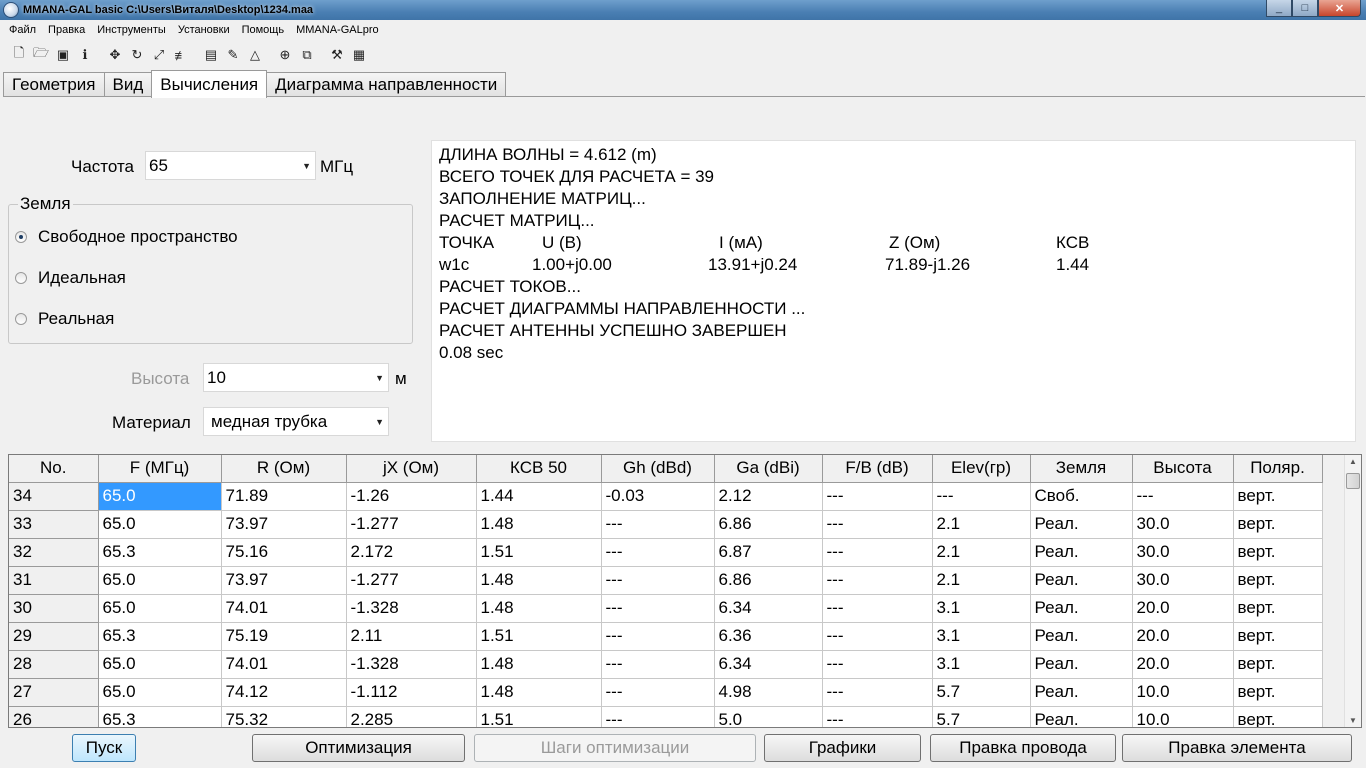 The width and height of the screenshot is (1366, 768). What do you see at coordinates (284, 636) in the screenshot?
I see `cell-r: 75.19` at bounding box center [284, 636].